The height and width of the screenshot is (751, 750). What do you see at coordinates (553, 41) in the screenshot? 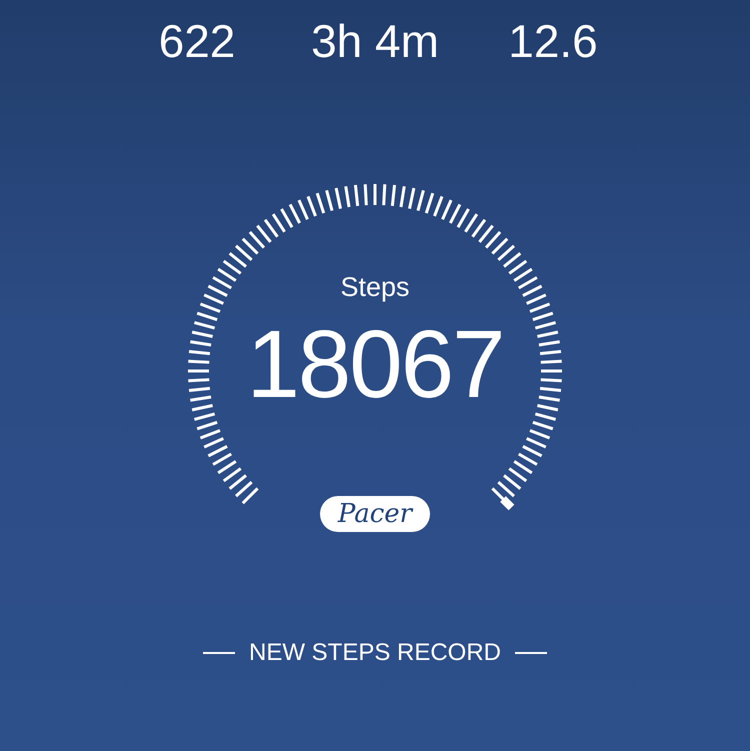
I see `stat-value: 12.6` at bounding box center [553, 41].